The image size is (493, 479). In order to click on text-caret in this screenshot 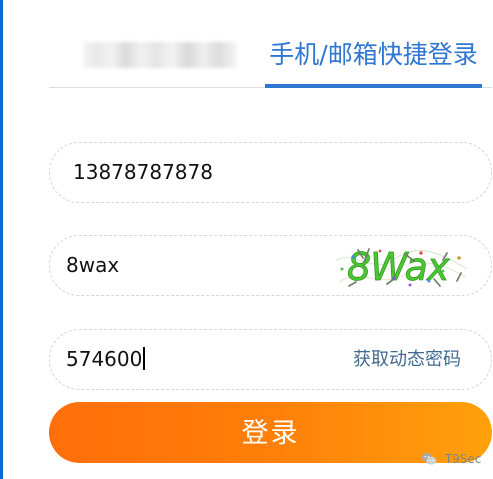, I will do `click(144, 358)`.